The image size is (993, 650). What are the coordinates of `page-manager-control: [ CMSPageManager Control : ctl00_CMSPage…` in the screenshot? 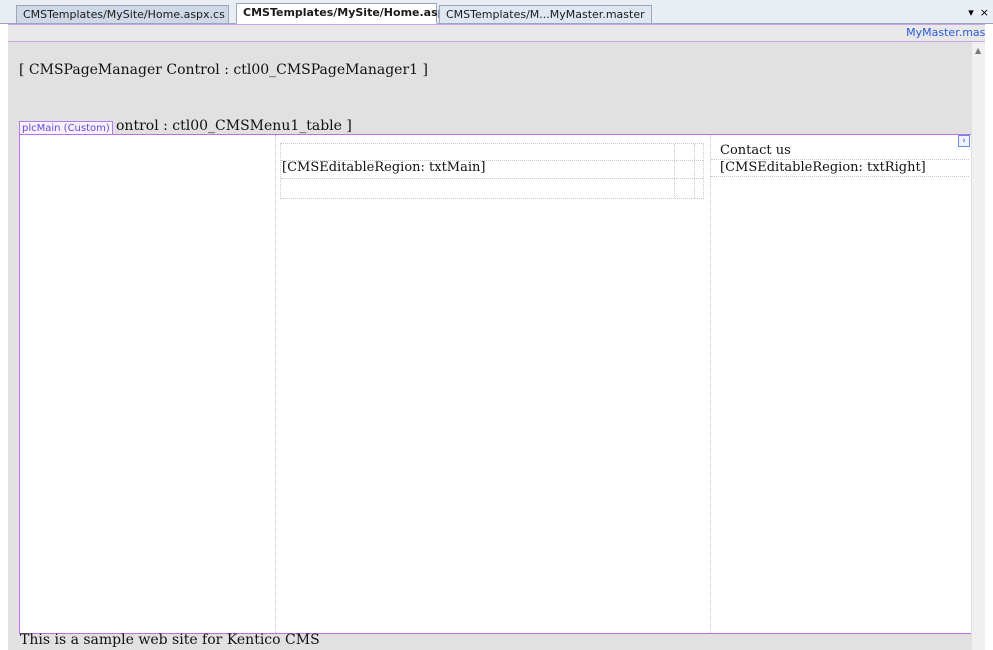 It's located at (223, 70).